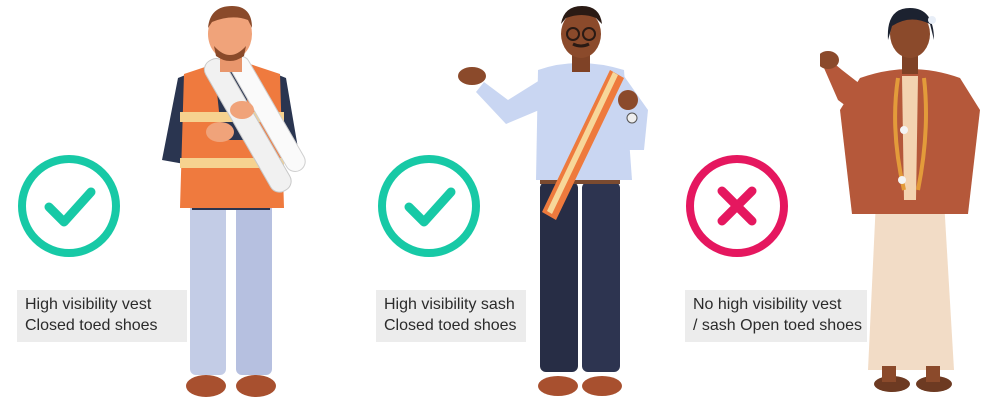 Image resolution: width=1000 pixels, height=401 pixels. Describe the element at coordinates (69, 206) in the screenshot. I see `check-circle-icon` at that location.